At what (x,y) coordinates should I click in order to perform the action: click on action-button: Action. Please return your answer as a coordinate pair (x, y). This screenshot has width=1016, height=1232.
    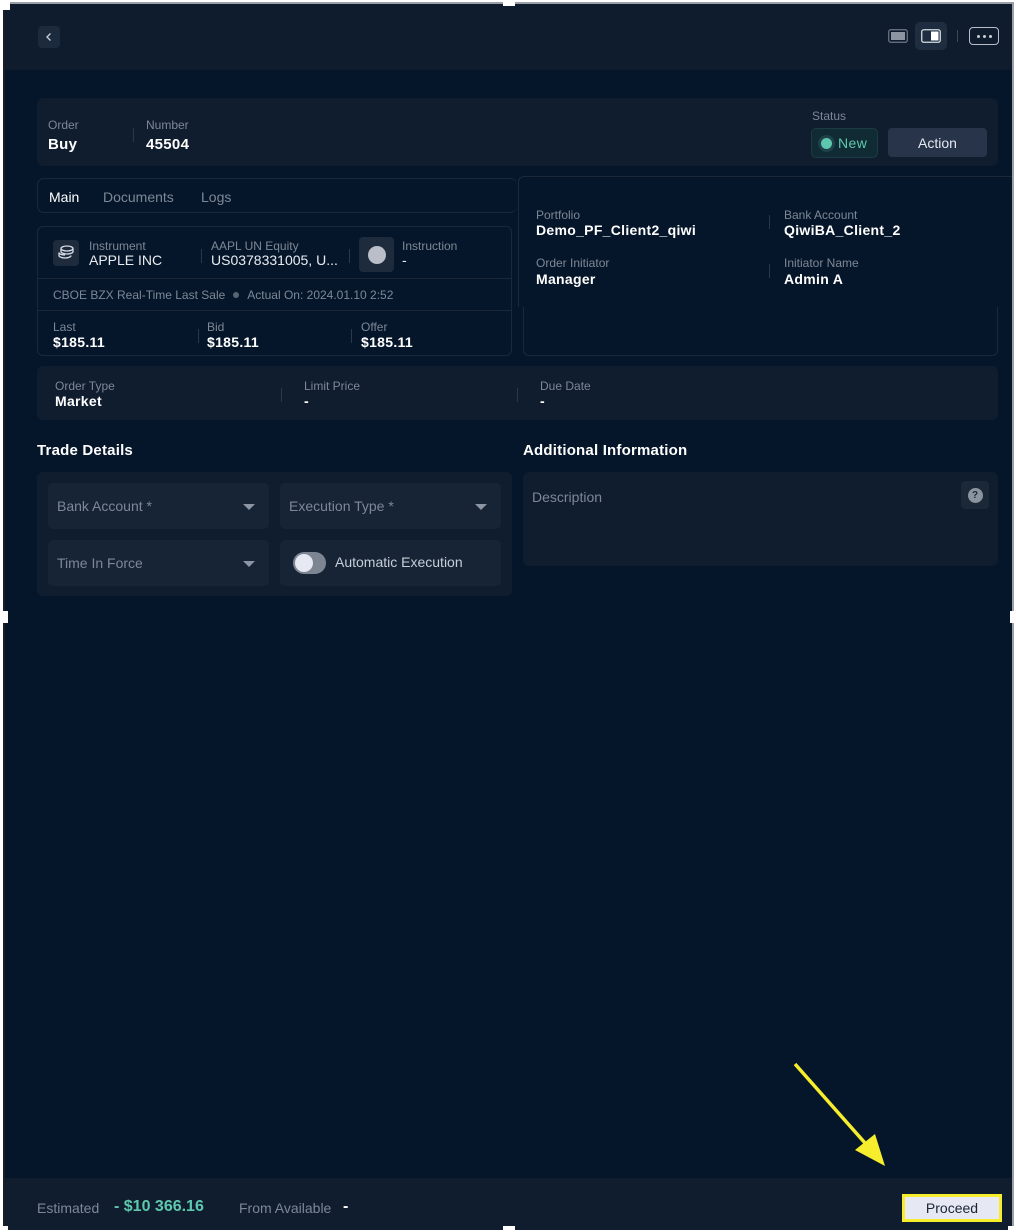
    Looking at the image, I should click on (937, 142).